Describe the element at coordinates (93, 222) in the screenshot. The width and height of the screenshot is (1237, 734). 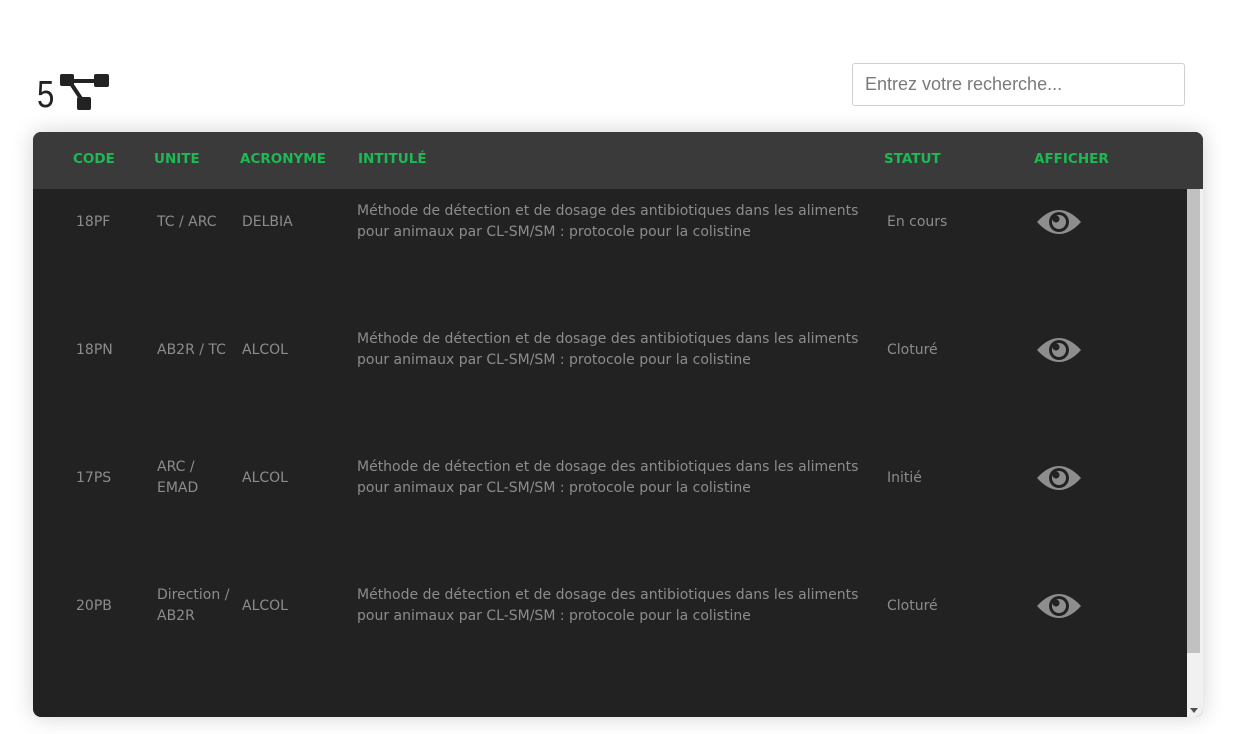
I see `cell-code: 18PF` at that location.